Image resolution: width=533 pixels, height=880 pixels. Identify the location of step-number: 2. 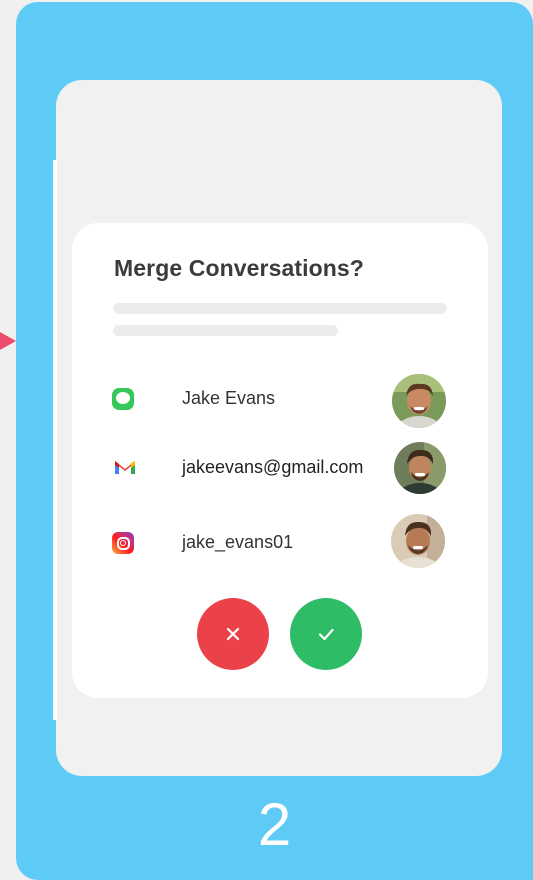
(274, 824).